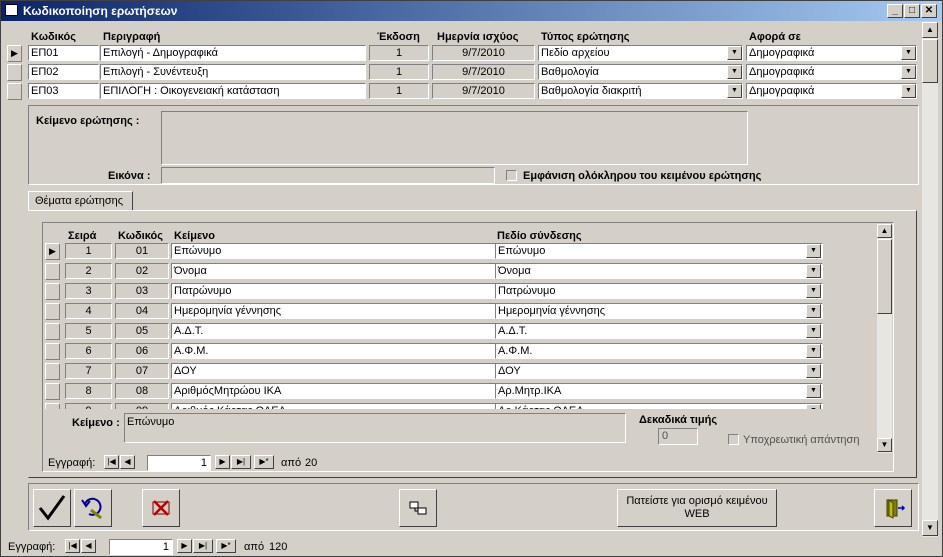 This screenshot has height=557, width=943. I want to click on link-field-select: Α.Φ.Μ., so click(659, 351).